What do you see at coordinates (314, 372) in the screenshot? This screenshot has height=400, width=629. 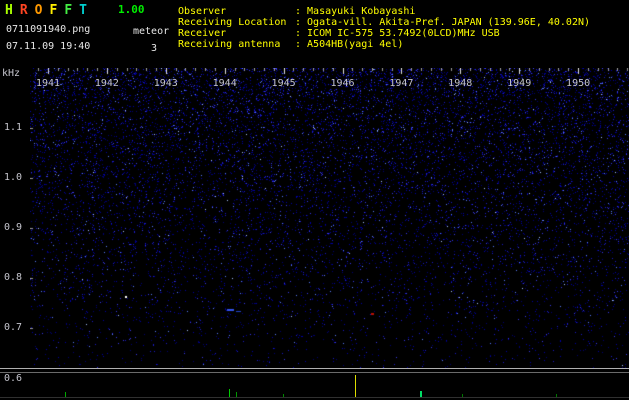 I see `meter-second-line` at bounding box center [314, 372].